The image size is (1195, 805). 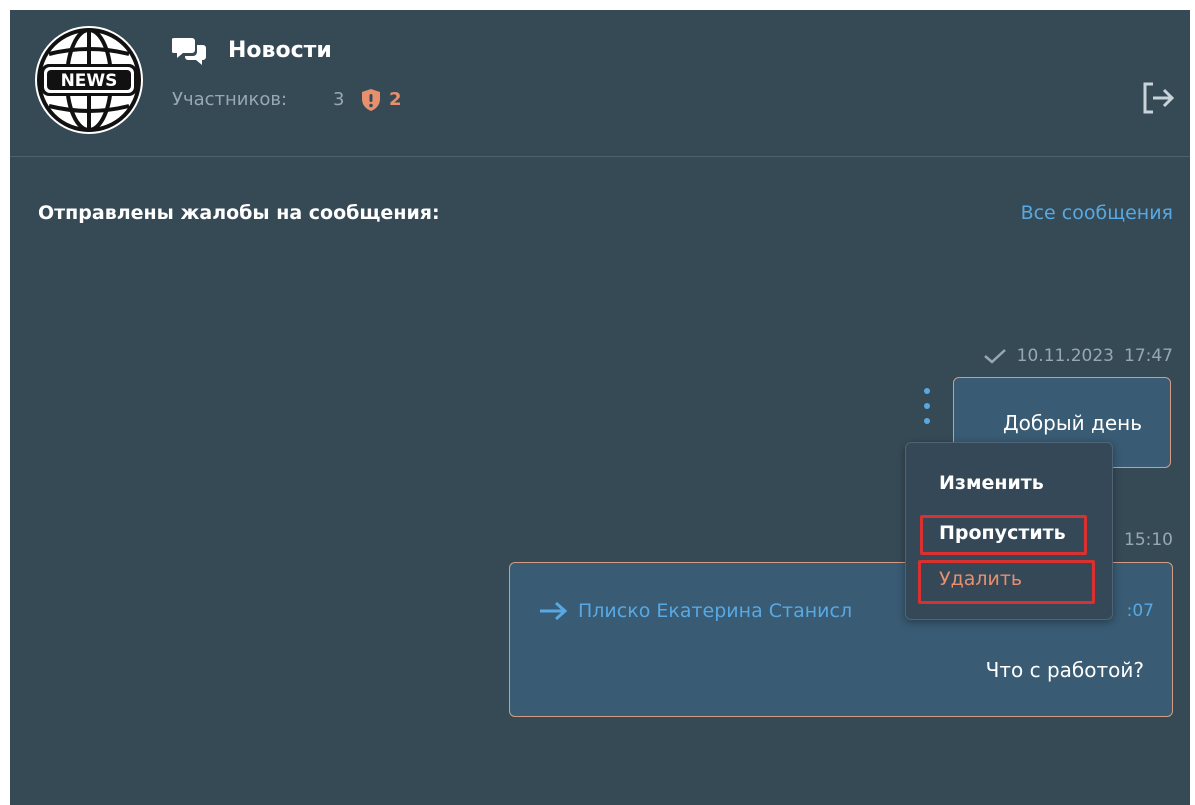 What do you see at coordinates (600, 156) in the screenshot?
I see `header-divider` at bounding box center [600, 156].